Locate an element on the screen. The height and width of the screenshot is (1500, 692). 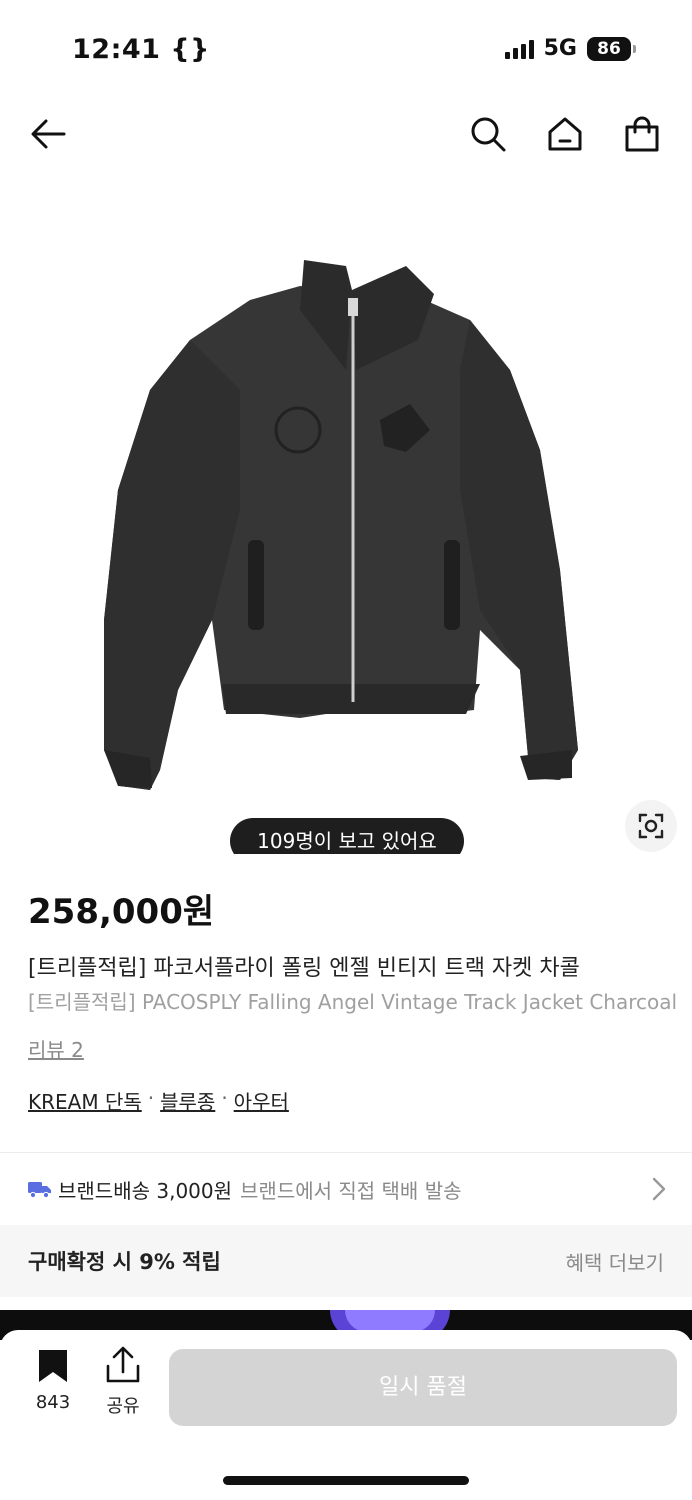
benefit-label: 구매확정 시 9% 적립 is located at coordinates (124, 1262).